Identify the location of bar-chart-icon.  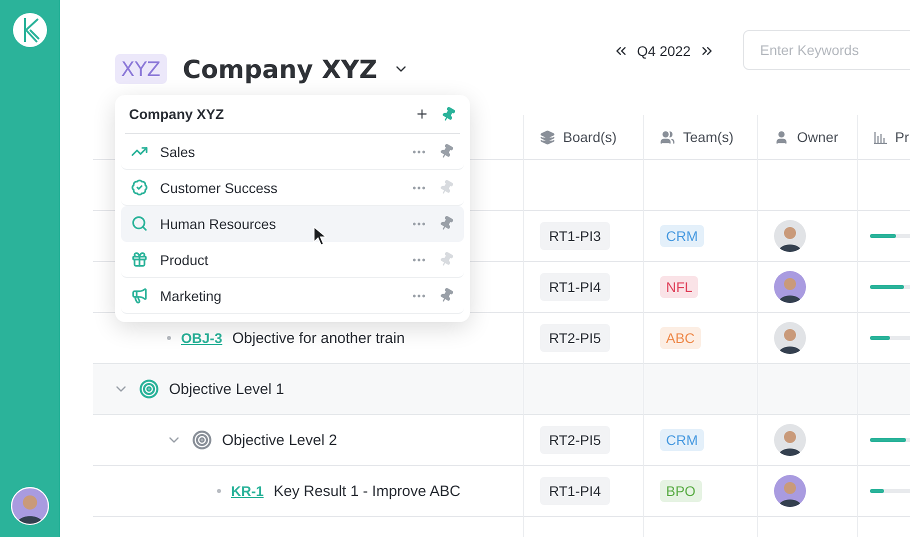
(880, 137).